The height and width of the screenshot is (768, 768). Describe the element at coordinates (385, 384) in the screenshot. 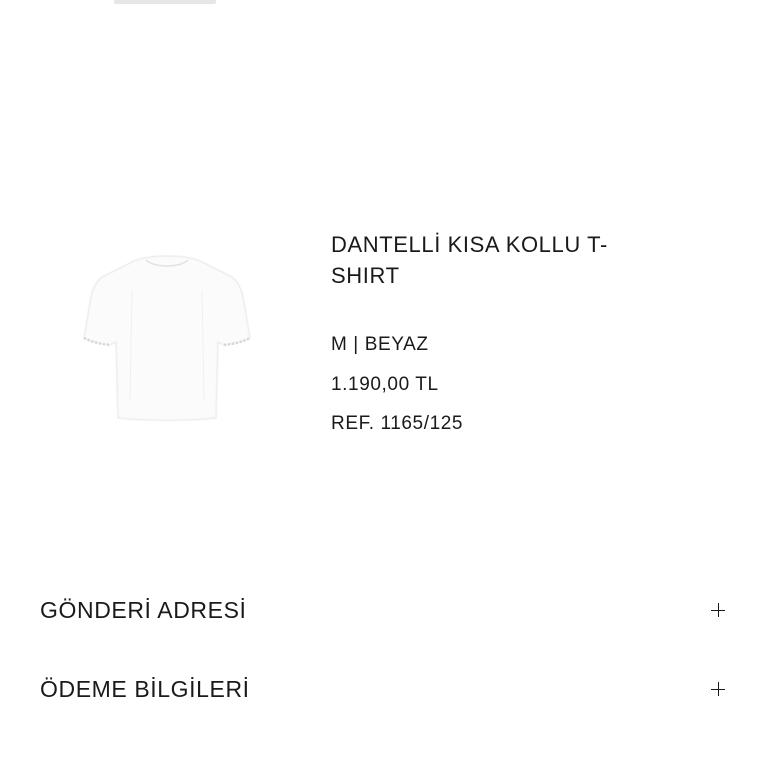

I see `product-price: 1.190,00 TL` at that location.